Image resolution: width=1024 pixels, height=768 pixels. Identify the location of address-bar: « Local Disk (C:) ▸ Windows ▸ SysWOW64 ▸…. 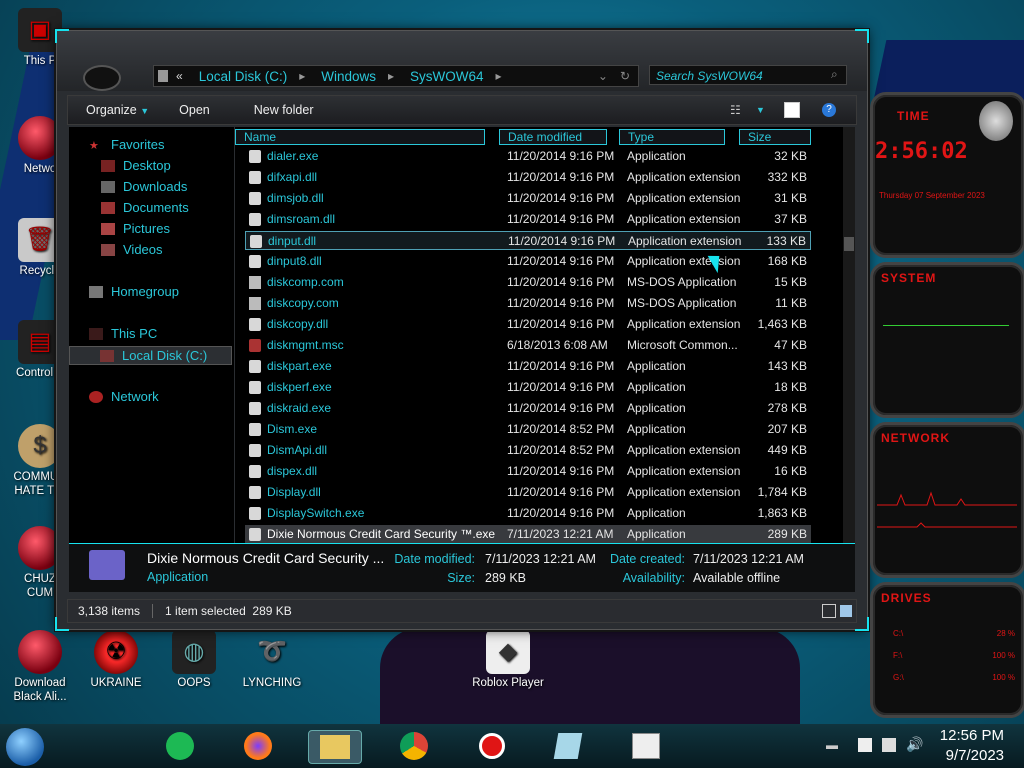
(396, 76).